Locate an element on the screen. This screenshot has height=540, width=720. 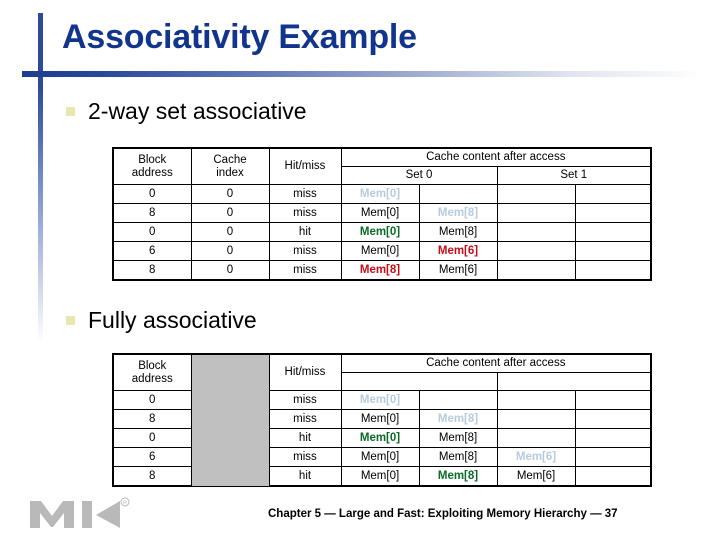
table-row: 0 0 miss Mem[0] is located at coordinates (382, 194).